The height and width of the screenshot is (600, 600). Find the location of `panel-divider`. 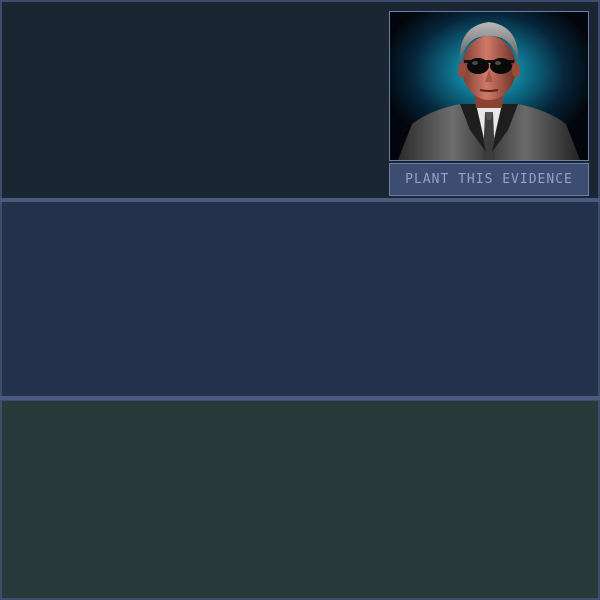

panel-divider is located at coordinates (300, 398).